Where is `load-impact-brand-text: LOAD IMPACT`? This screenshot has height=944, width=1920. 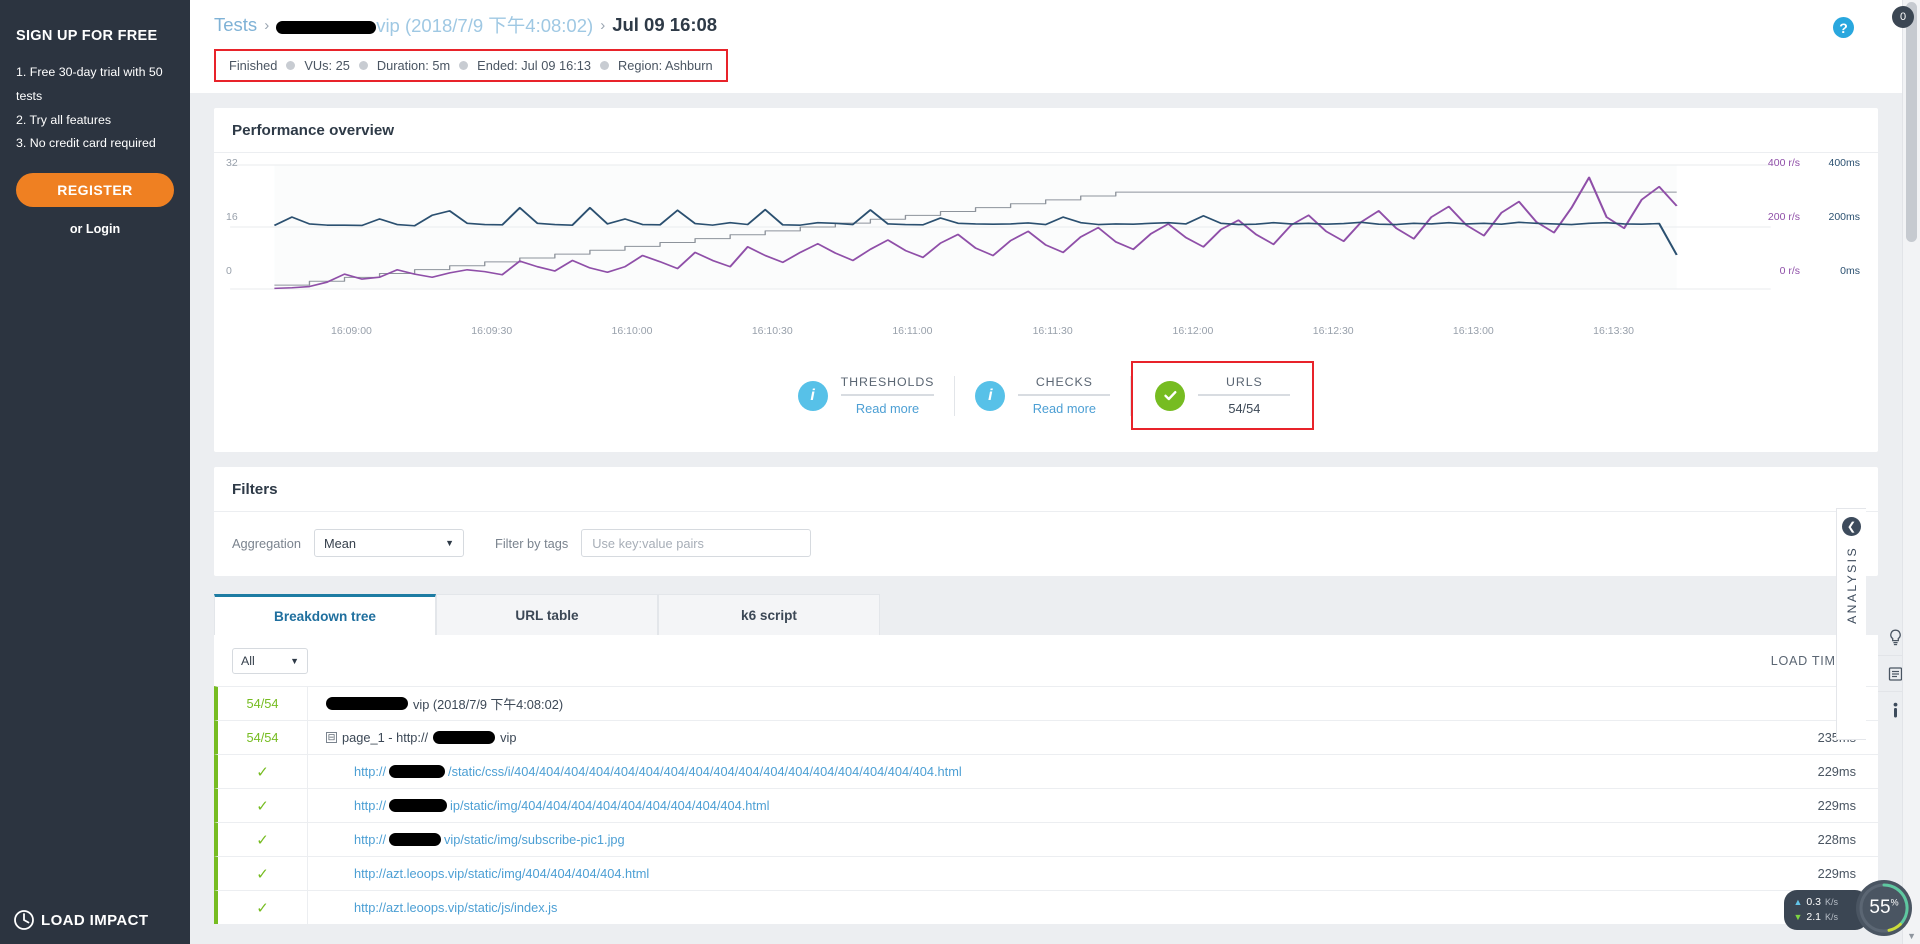 load-impact-brand-text: LOAD IMPACT is located at coordinates (95, 920).